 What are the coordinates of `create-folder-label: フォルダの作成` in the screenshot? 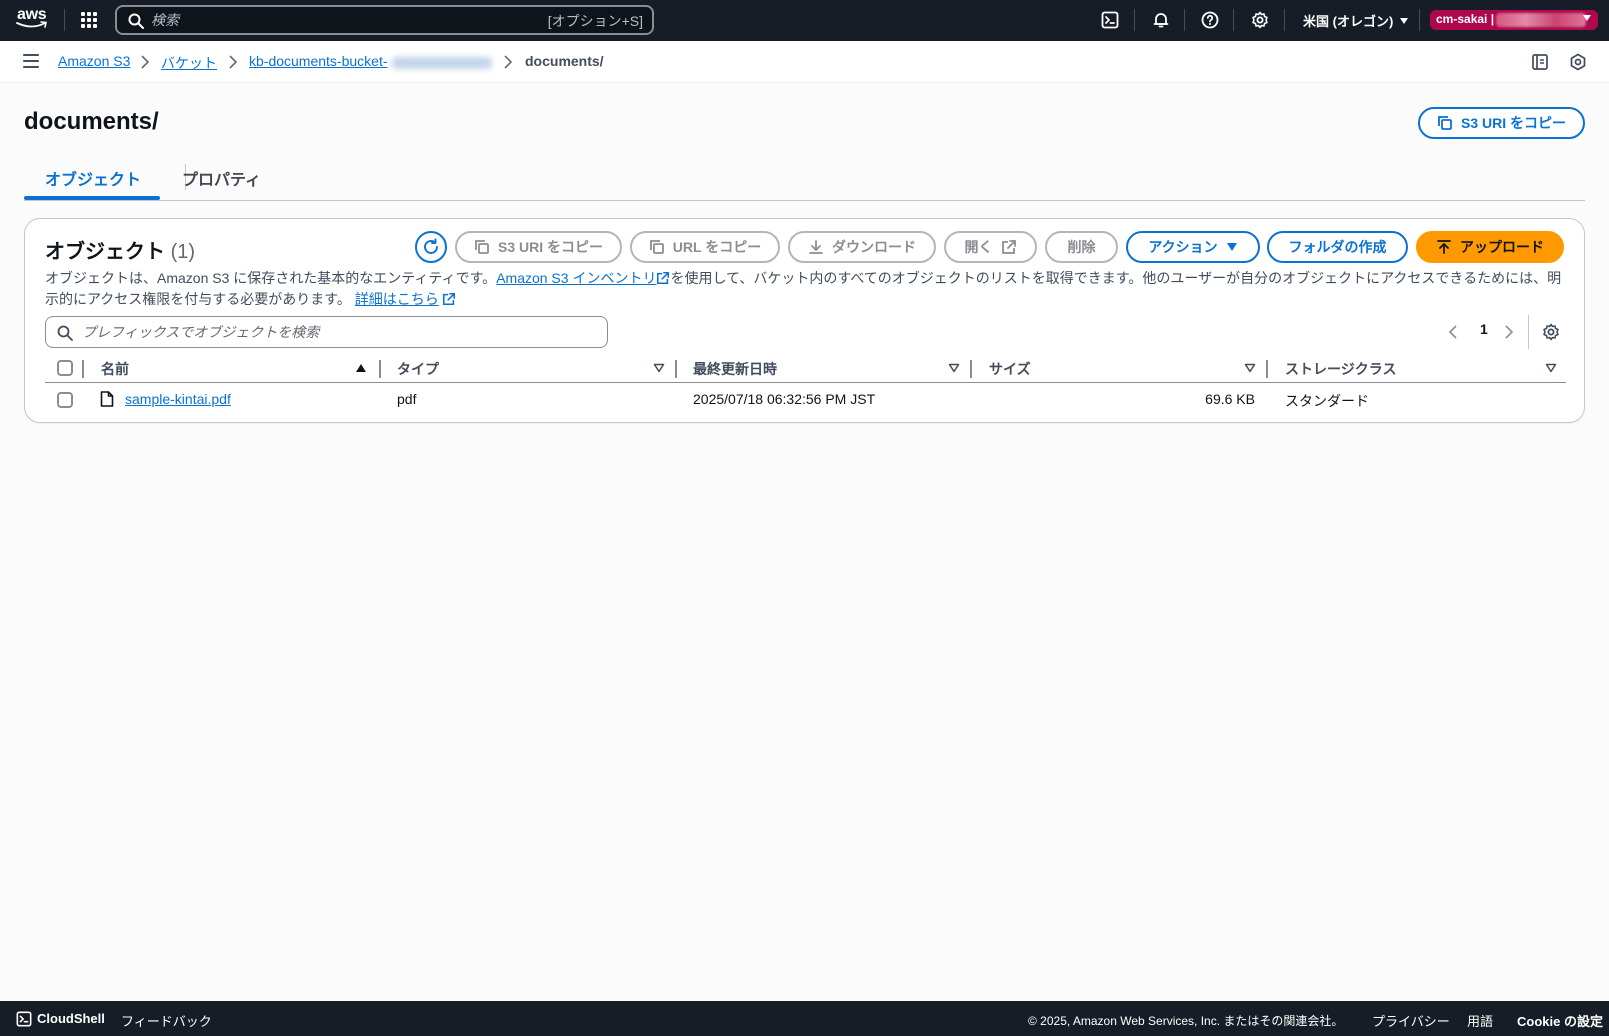 It's located at (1337, 247).